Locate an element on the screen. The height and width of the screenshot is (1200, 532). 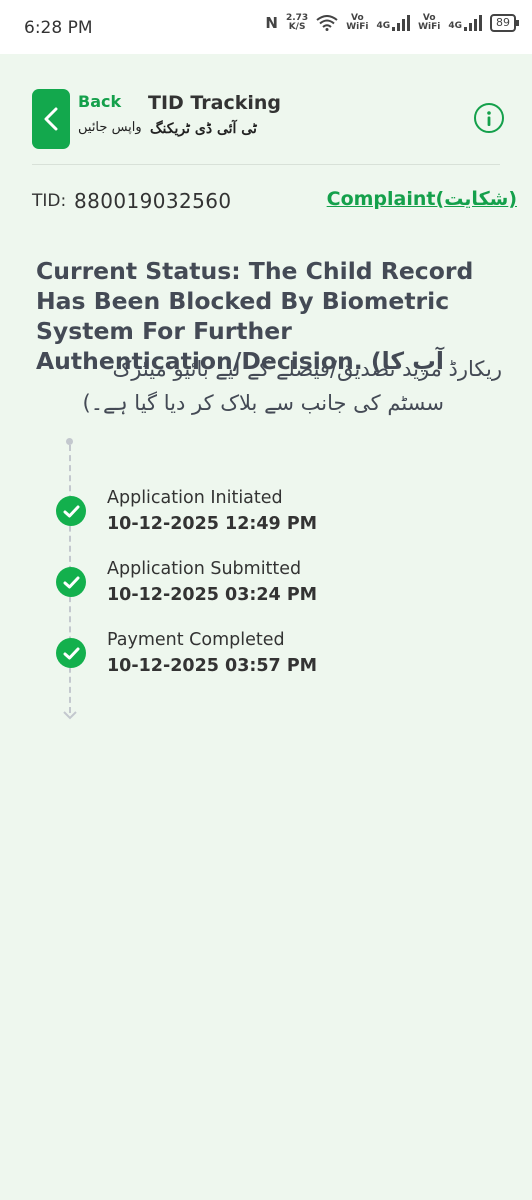
info-button is located at coordinates (489, 118).